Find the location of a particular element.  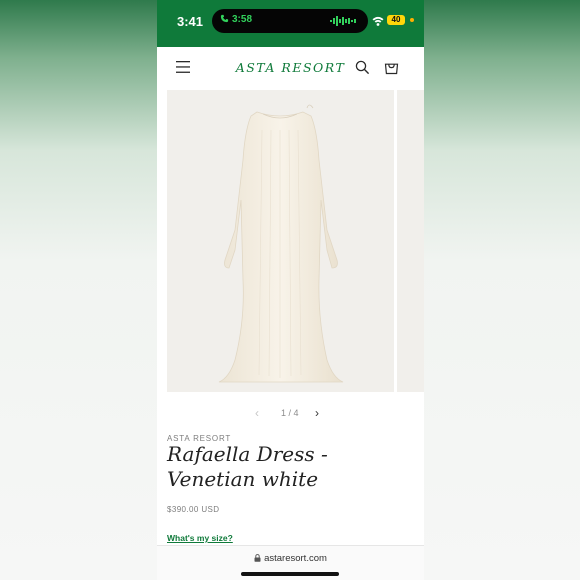

slider-controls: ‹ 1 / 4 › is located at coordinates (290, 414).